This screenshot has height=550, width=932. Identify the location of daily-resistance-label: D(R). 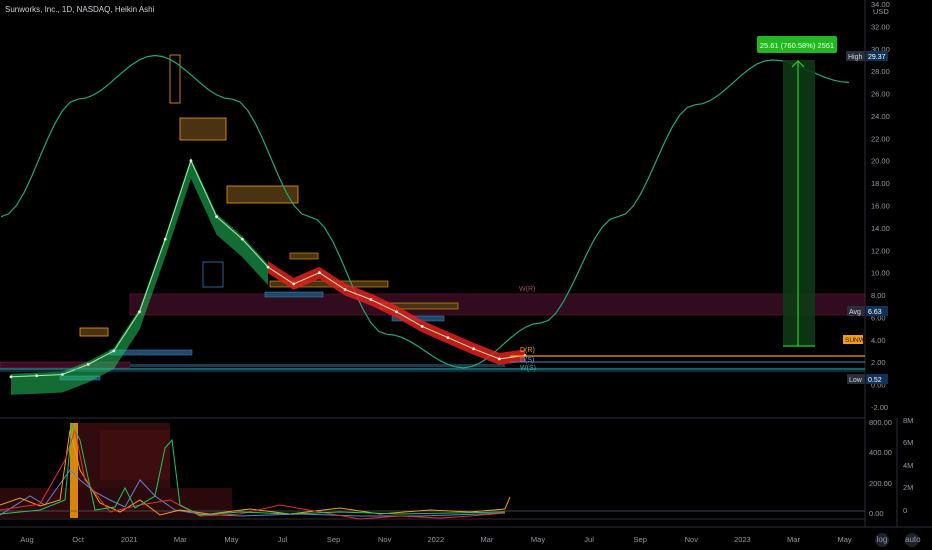
(527, 350).